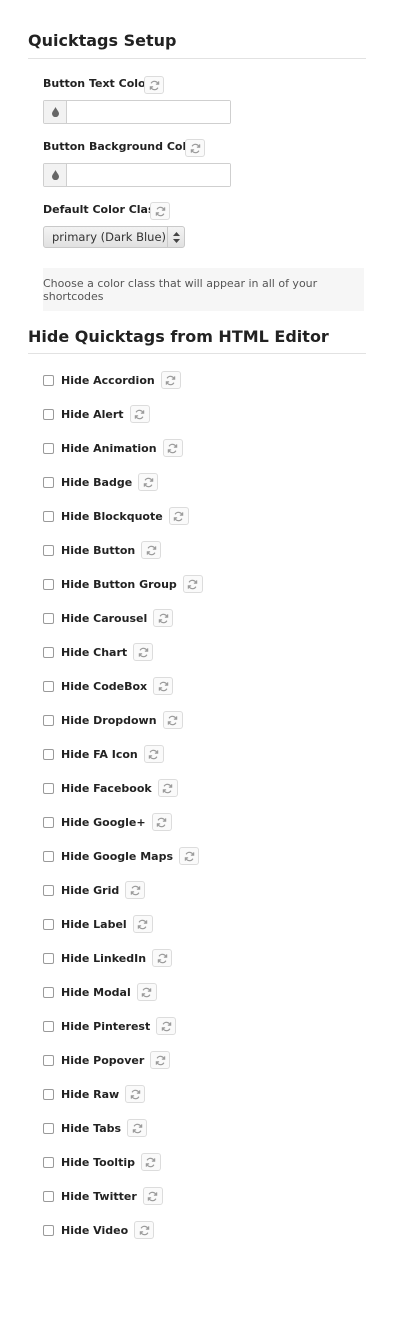  What do you see at coordinates (103, 958) in the screenshot?
I see `hide-option-label: Hide LinkedIn` at bounding box center [103, 958].